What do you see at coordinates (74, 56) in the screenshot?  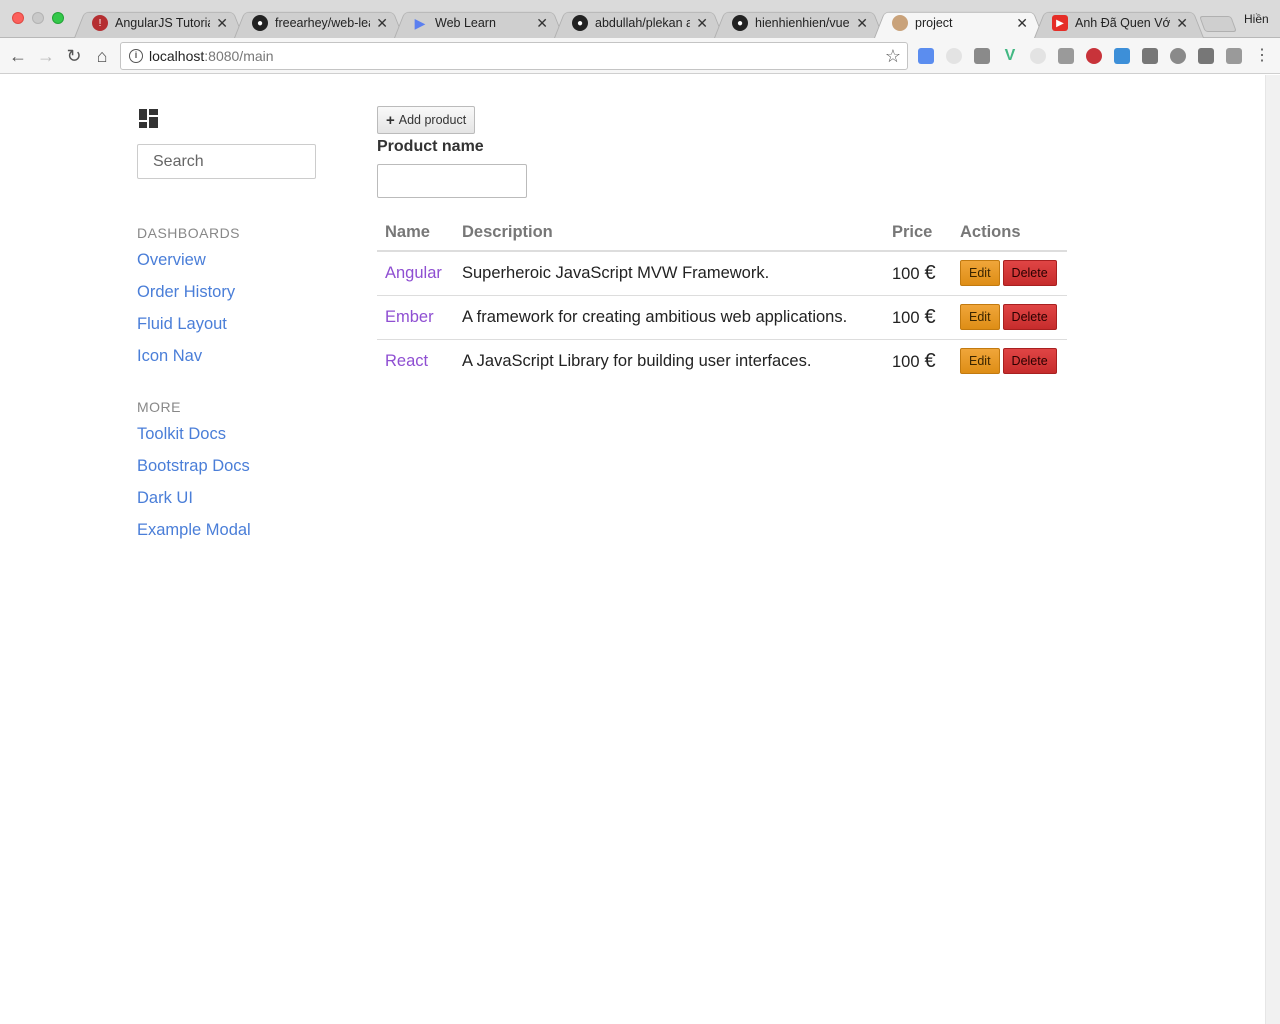 I see `reload-icon: ↻` at bounding box center [74, 56].